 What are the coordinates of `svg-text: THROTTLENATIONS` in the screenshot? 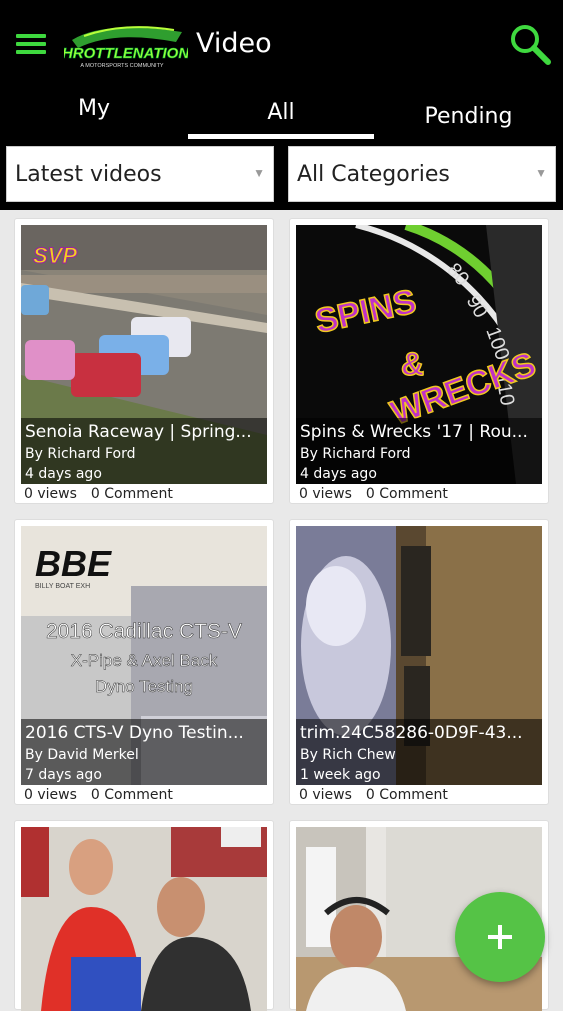 It's located at (126, 53).